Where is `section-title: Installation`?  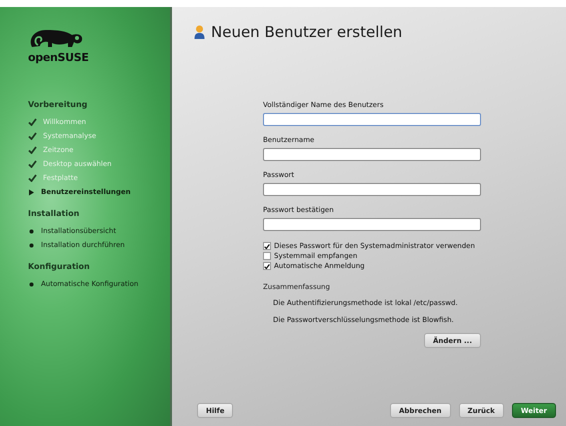
section-title: Installation is located at coordinates (53, 213).